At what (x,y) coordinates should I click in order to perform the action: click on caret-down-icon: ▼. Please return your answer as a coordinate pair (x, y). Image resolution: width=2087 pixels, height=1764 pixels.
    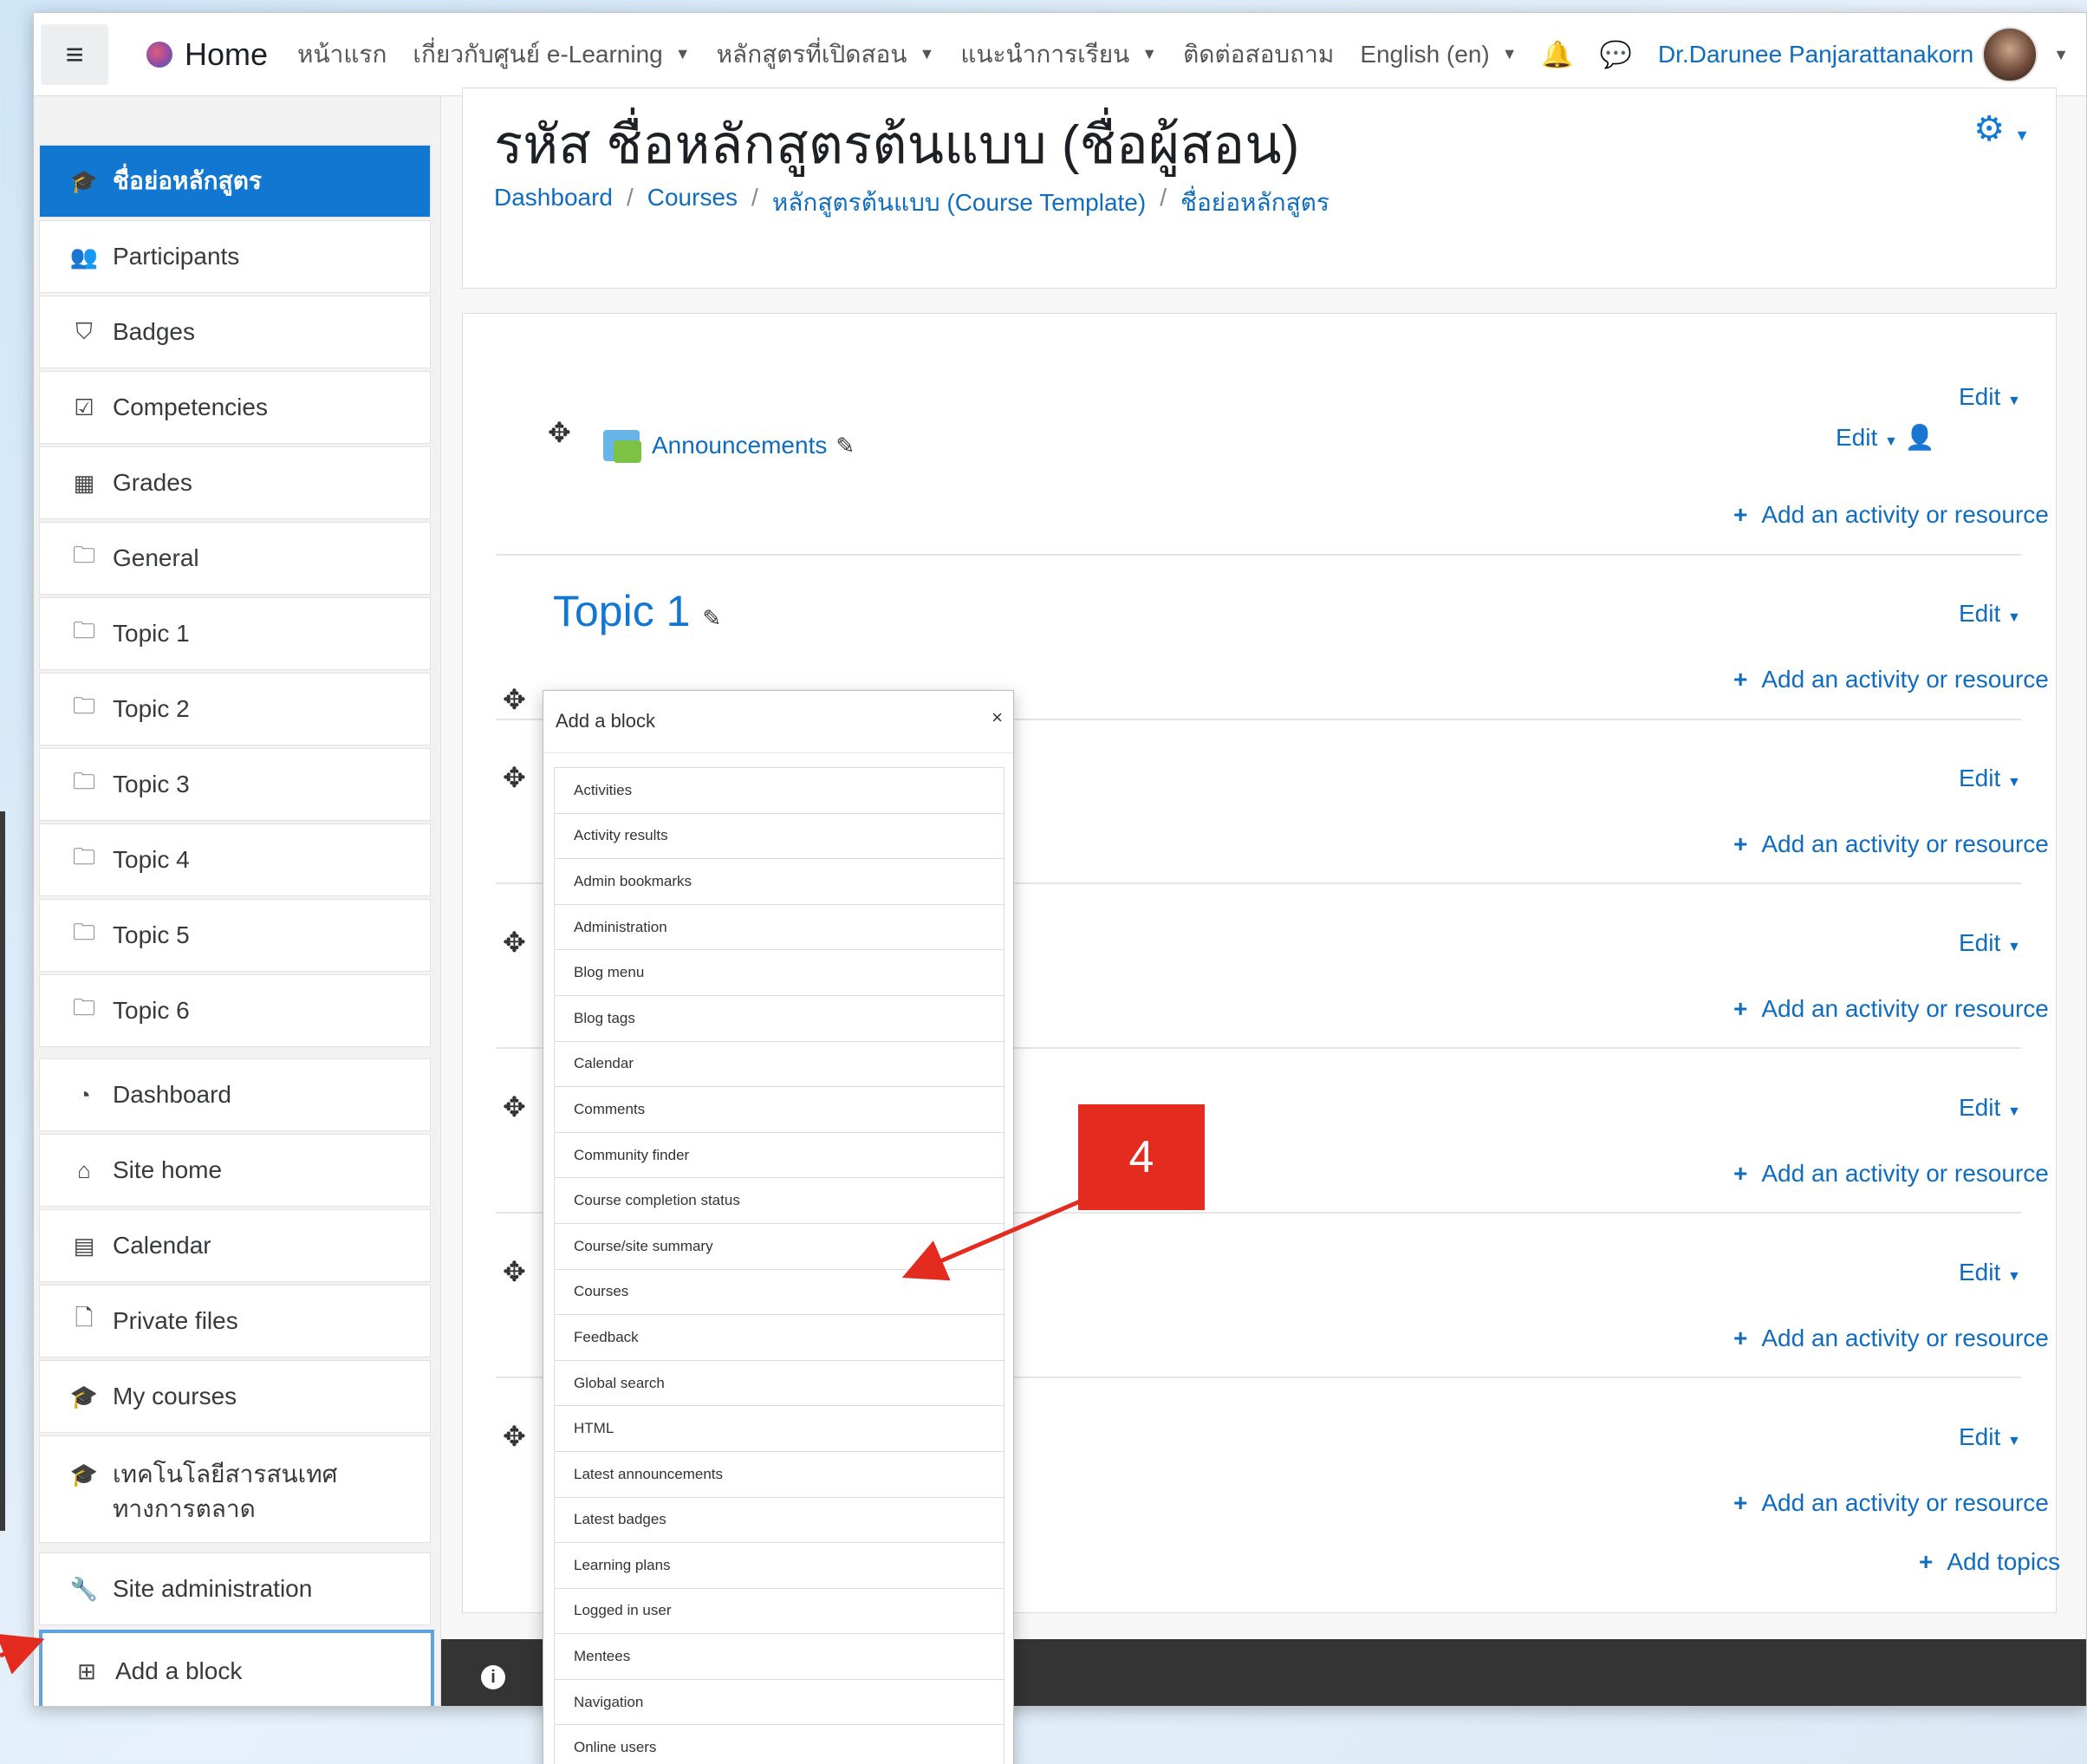
    Looking at the image, I should click on (2061, 55).